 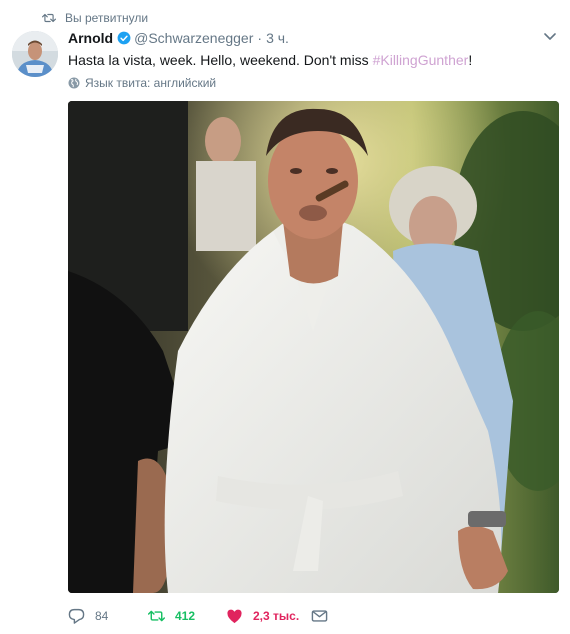 I want to click on globe-icon, so click(x=74, y=83).